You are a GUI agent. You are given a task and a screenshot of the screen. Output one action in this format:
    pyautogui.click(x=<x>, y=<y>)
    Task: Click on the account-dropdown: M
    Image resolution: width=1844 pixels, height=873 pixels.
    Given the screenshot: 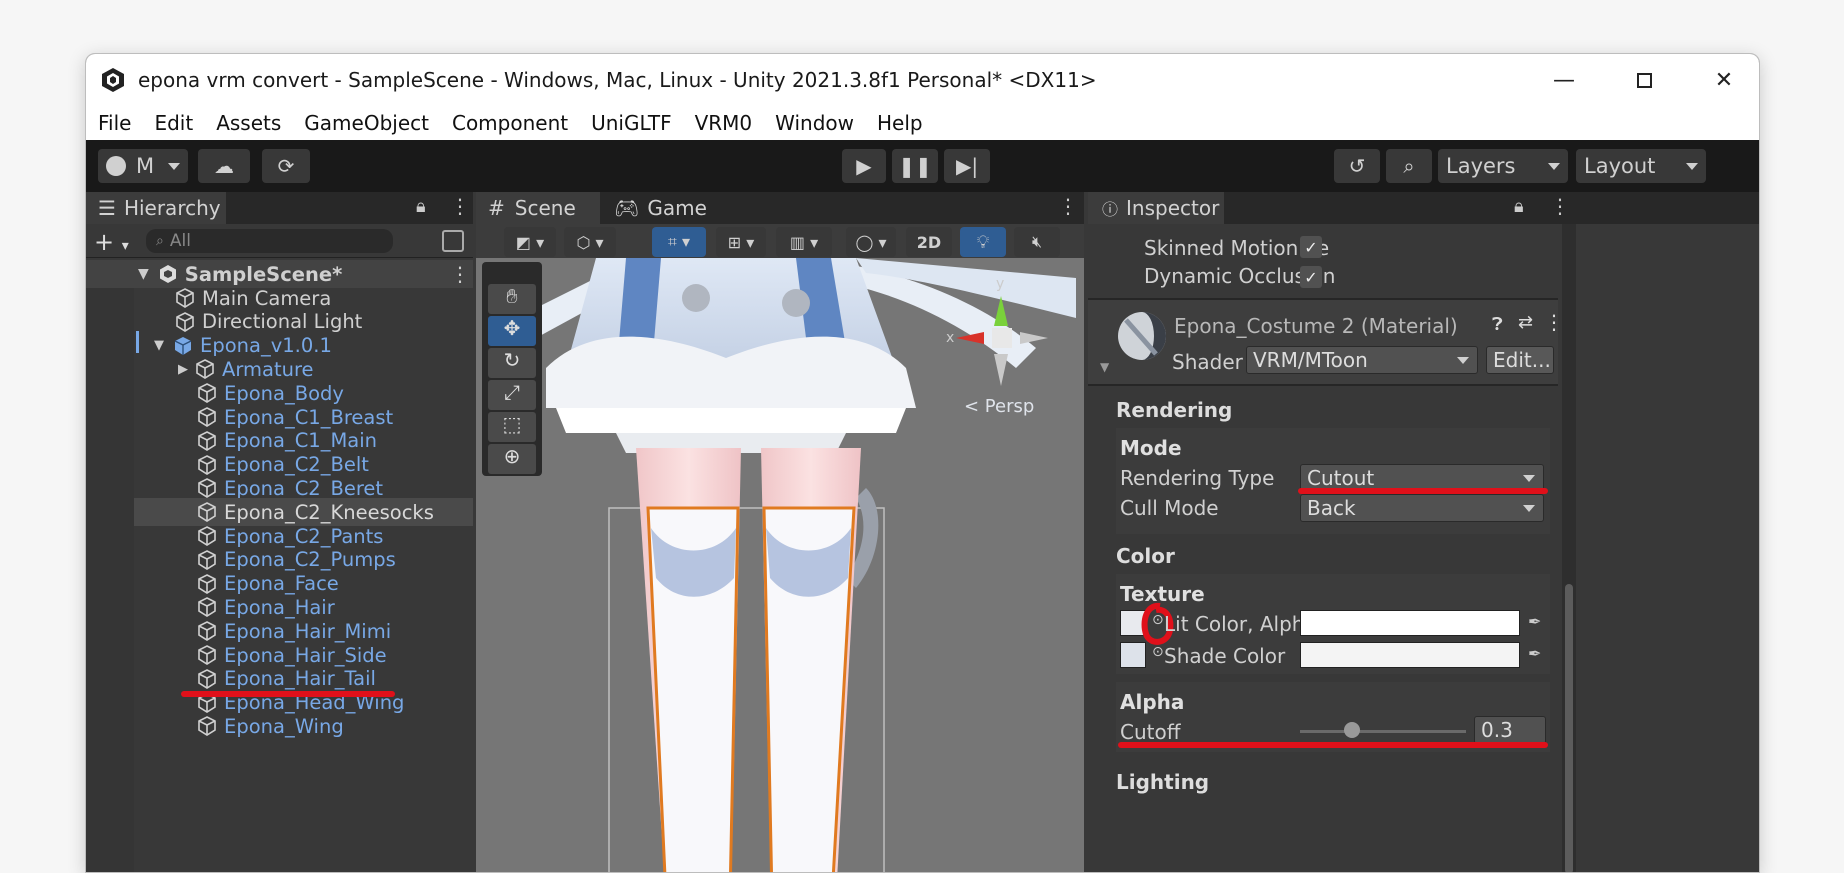 What is the action you would take?
    pyautogui.click(x=143, y=166)
    